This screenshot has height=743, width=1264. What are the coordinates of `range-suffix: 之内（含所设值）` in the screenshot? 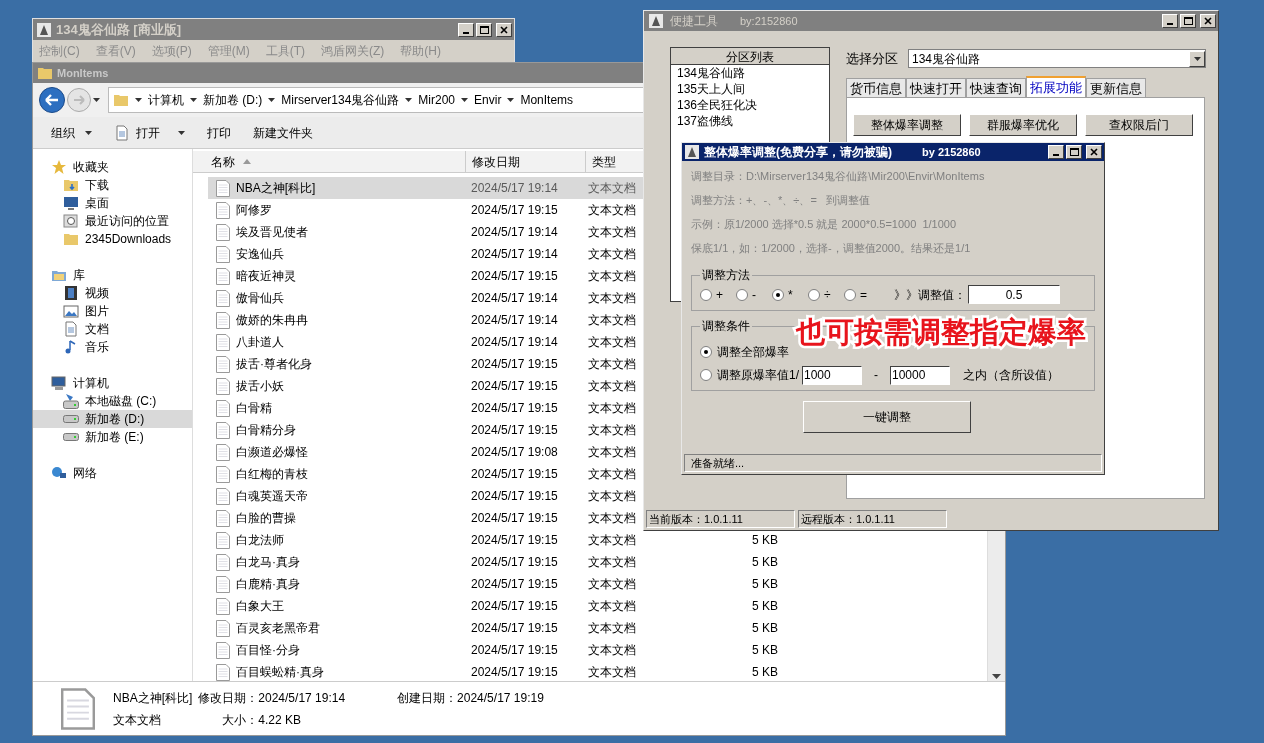 It's located at (1011, 375).